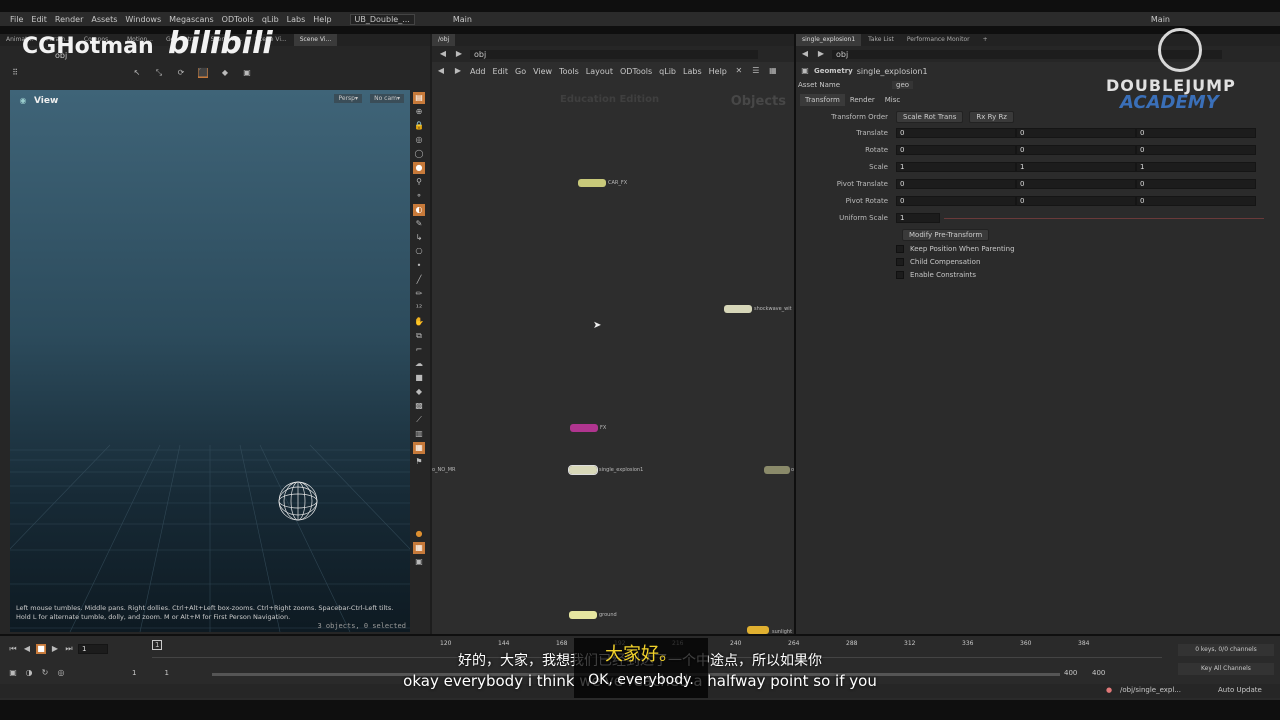 This screenshot has width=1280, height=720. What do you see at coordinates (444, 40) in the screenshot?
I see `tab-obj-network: /obj` at bounding box center [444, 40].